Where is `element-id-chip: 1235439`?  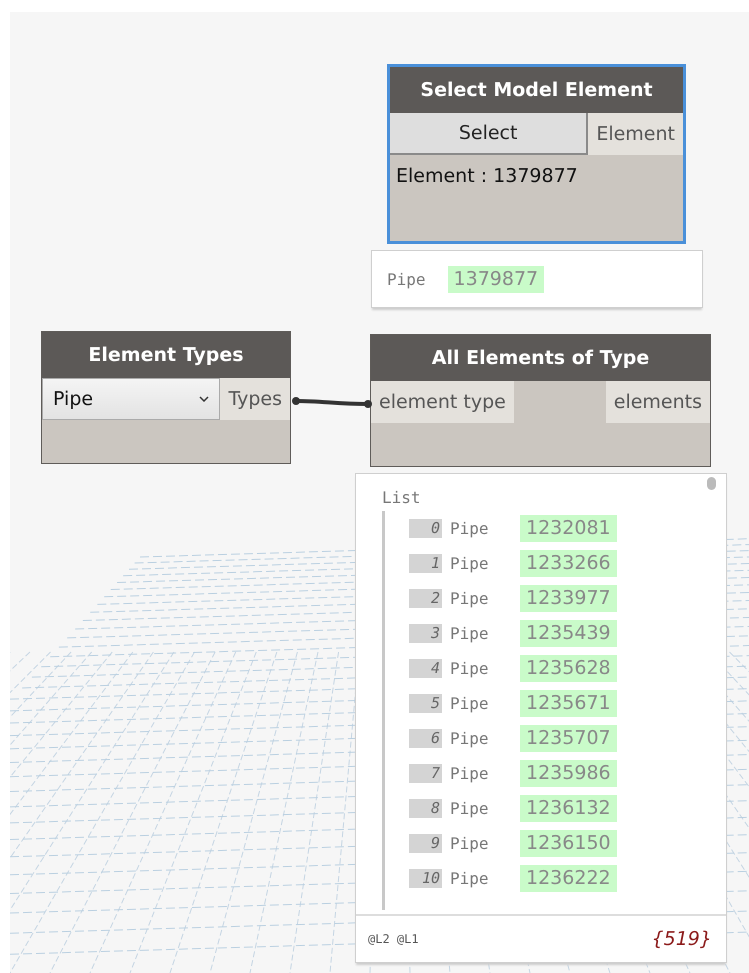
element-id-chip: 1235439 is located at coordinates (568, 633).